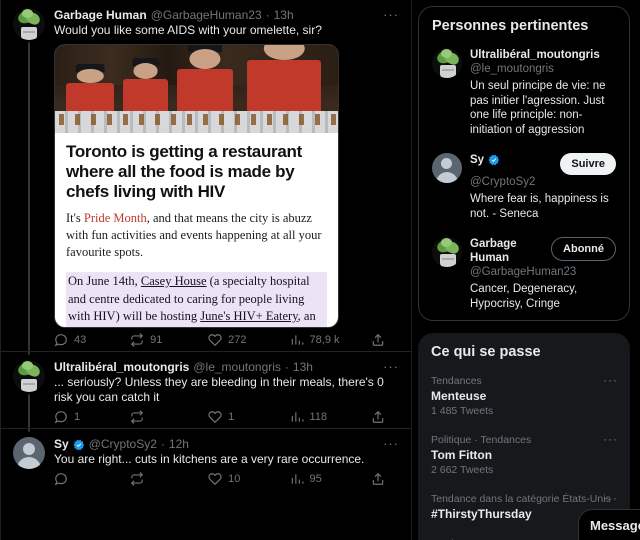 The width and height of the screenshot is (640, 540). I want to click on tweet-author-name: Sy, so click(61, 444).